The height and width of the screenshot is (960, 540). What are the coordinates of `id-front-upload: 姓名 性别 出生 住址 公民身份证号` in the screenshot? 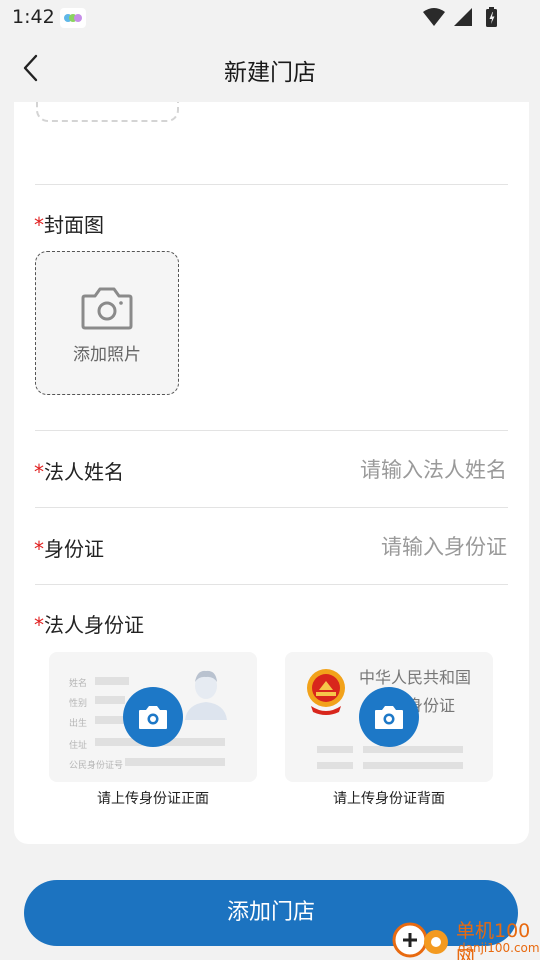 It's located at (153, 717).